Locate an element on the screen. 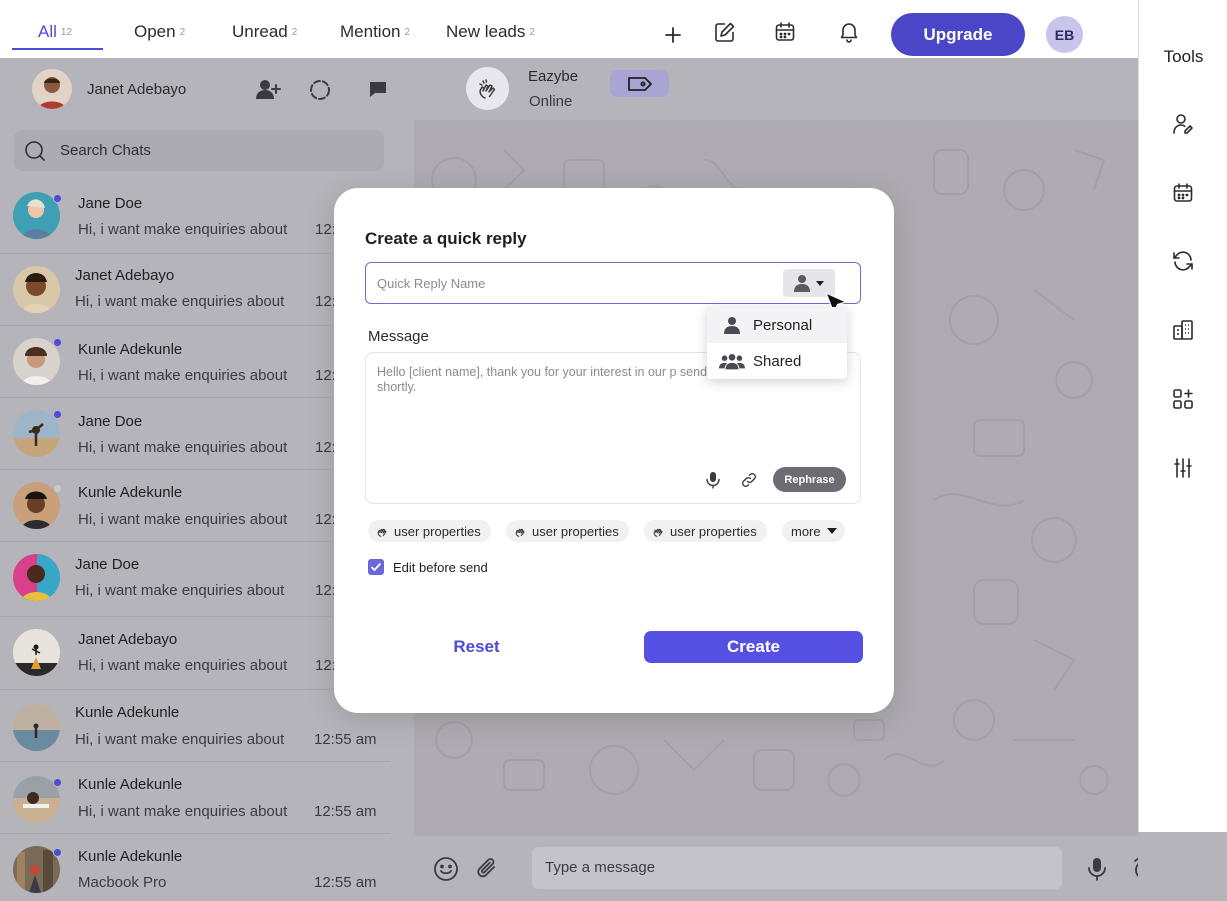 This screenshot has width=1227, height=901. tab-open: Open 2 is located at coordinates (159, 32).